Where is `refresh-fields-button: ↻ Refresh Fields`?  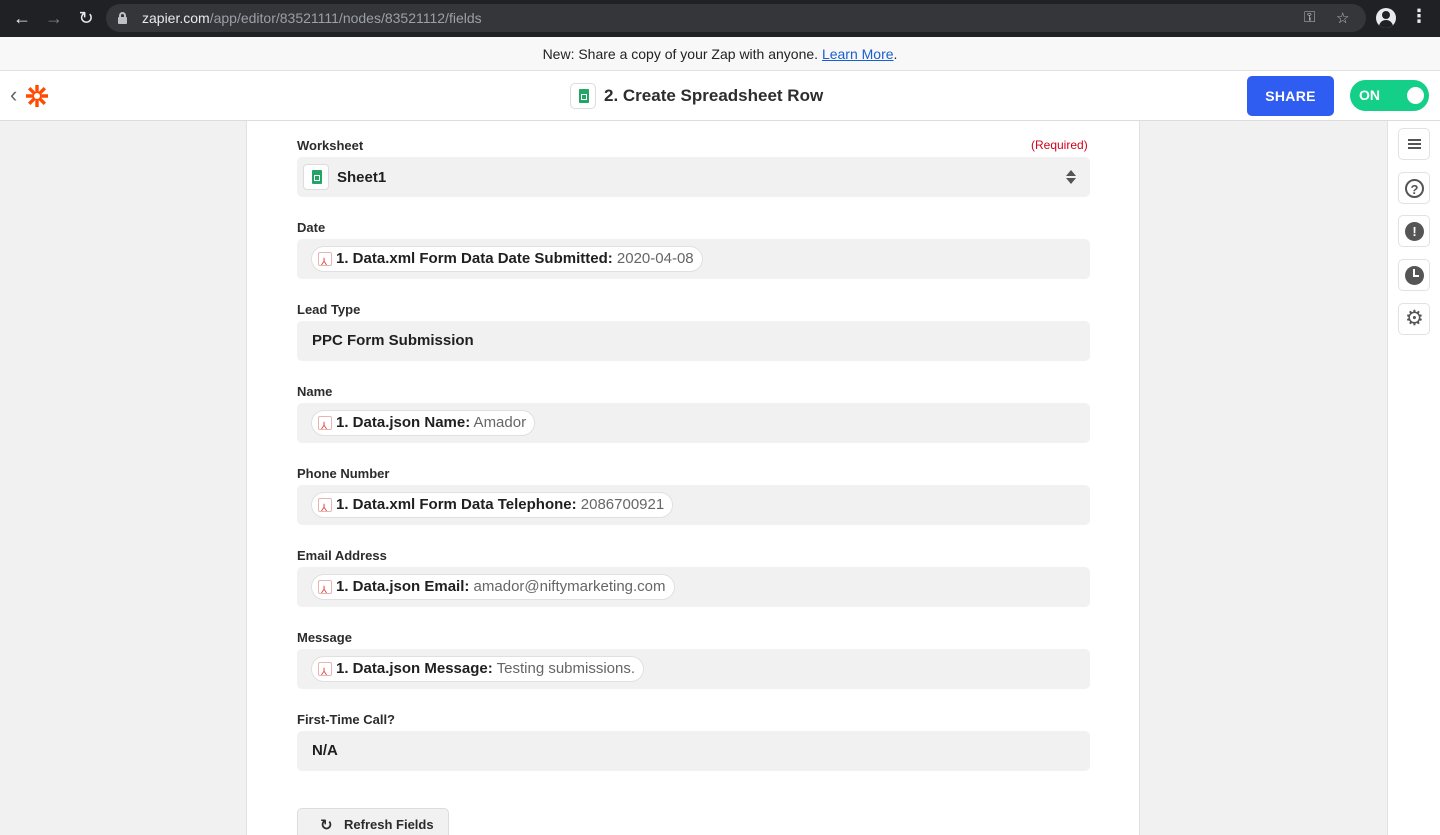 refresh-fields-button: ↻ Refresh Fields is located at coordinates (373, 821).